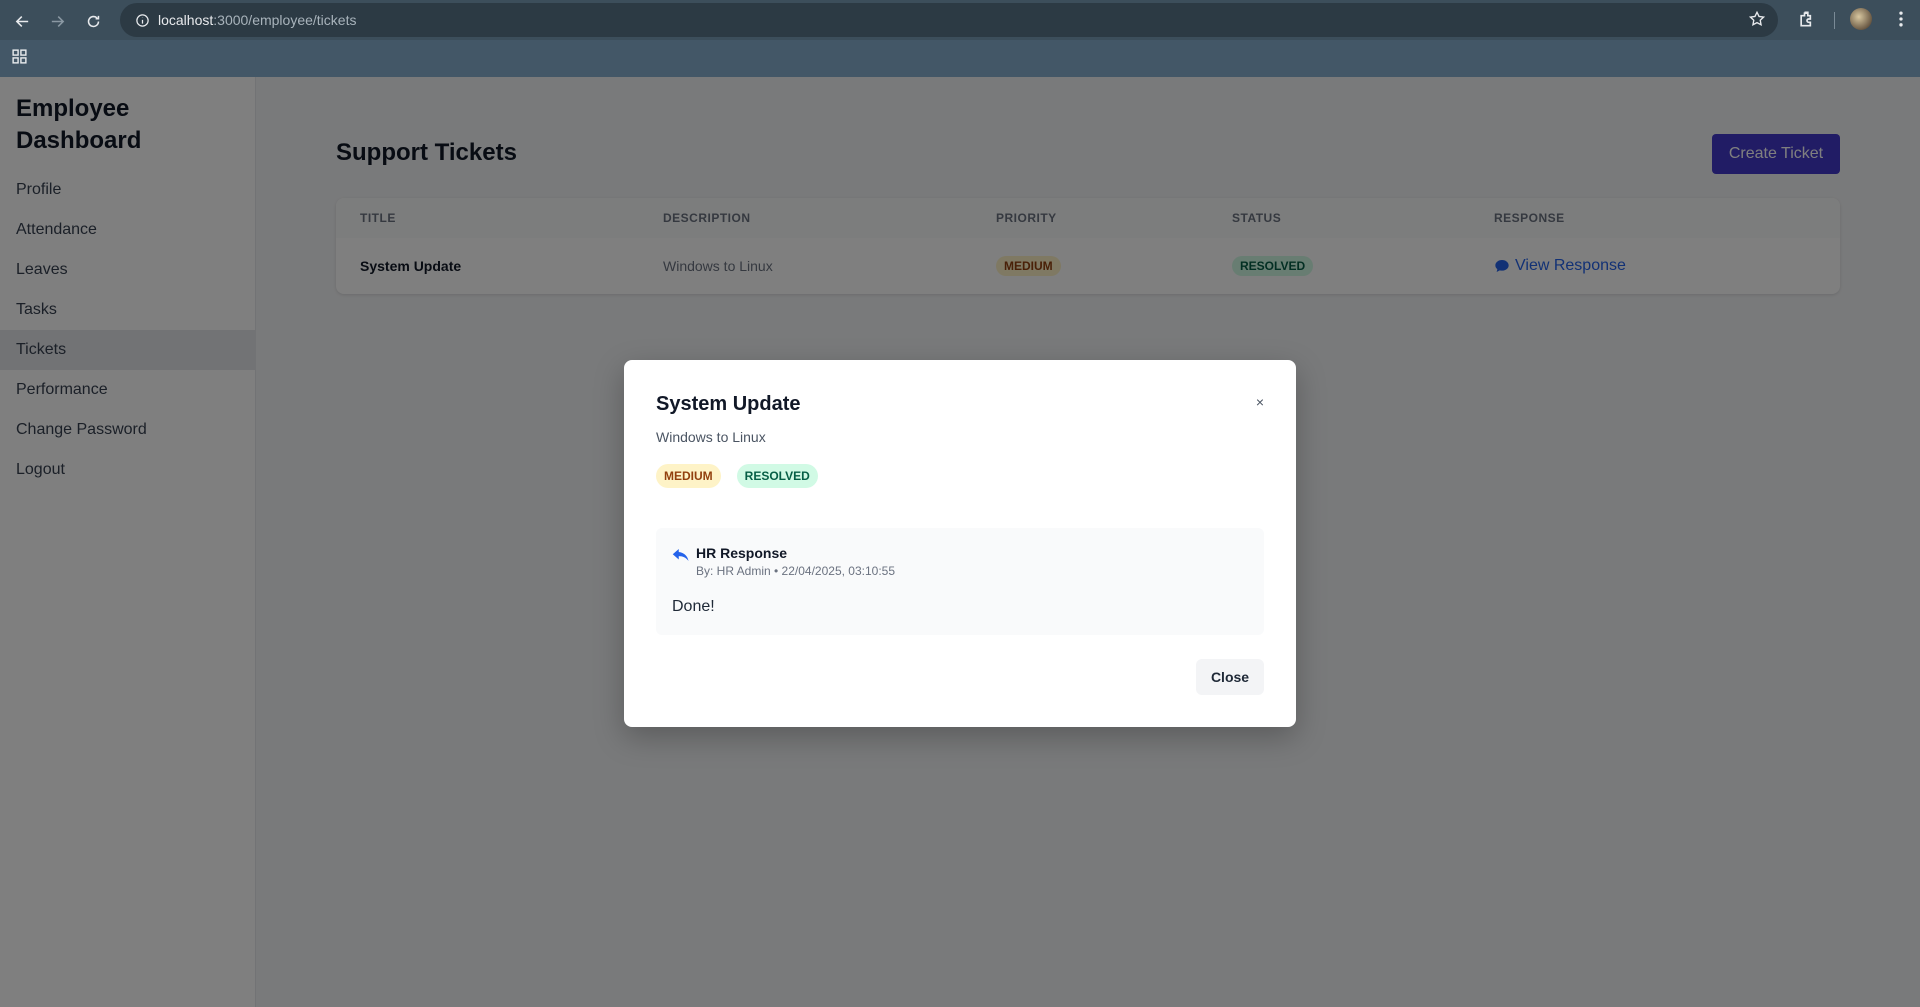  What do you see at coordinates (1861, 19) in the screenshot?
I see `profile-avatar` at bounding box center [1861, 19].